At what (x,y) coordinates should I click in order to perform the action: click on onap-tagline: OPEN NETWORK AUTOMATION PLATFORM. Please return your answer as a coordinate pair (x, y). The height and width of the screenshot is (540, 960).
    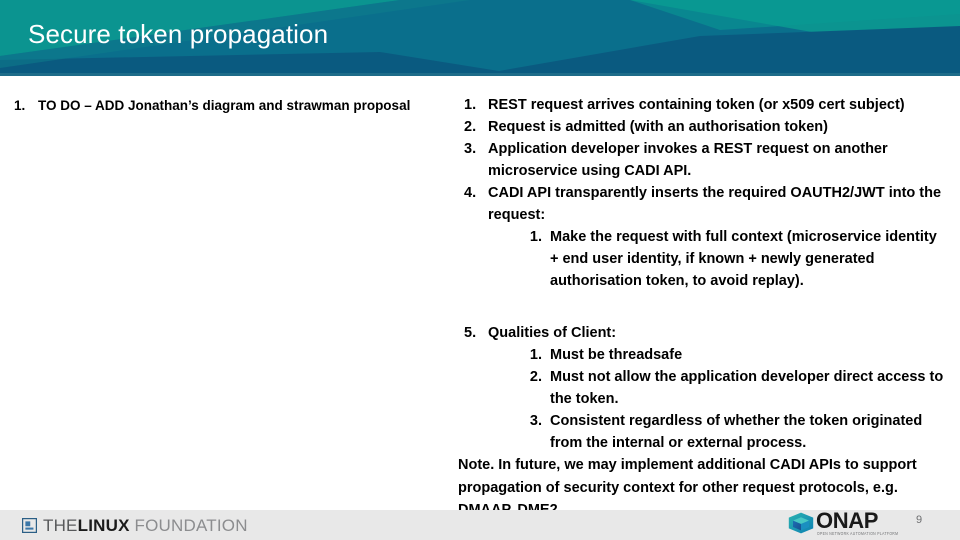
    Looking at the image, I should click on (858, 533).